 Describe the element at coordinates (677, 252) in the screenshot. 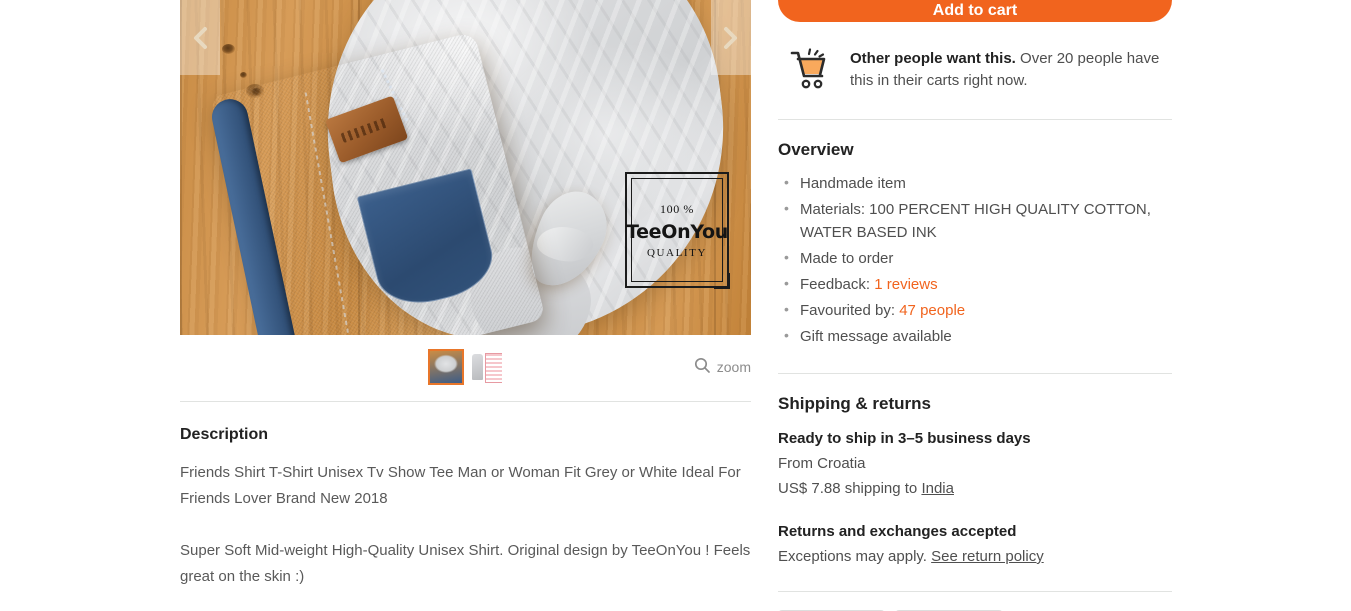

I see `stamp-quality: QUALITY` at that location.